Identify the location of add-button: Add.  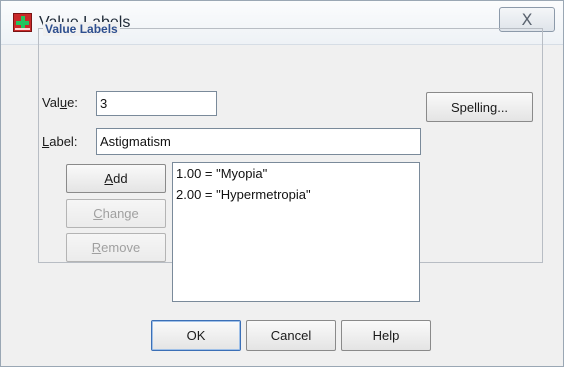
(116, 178).